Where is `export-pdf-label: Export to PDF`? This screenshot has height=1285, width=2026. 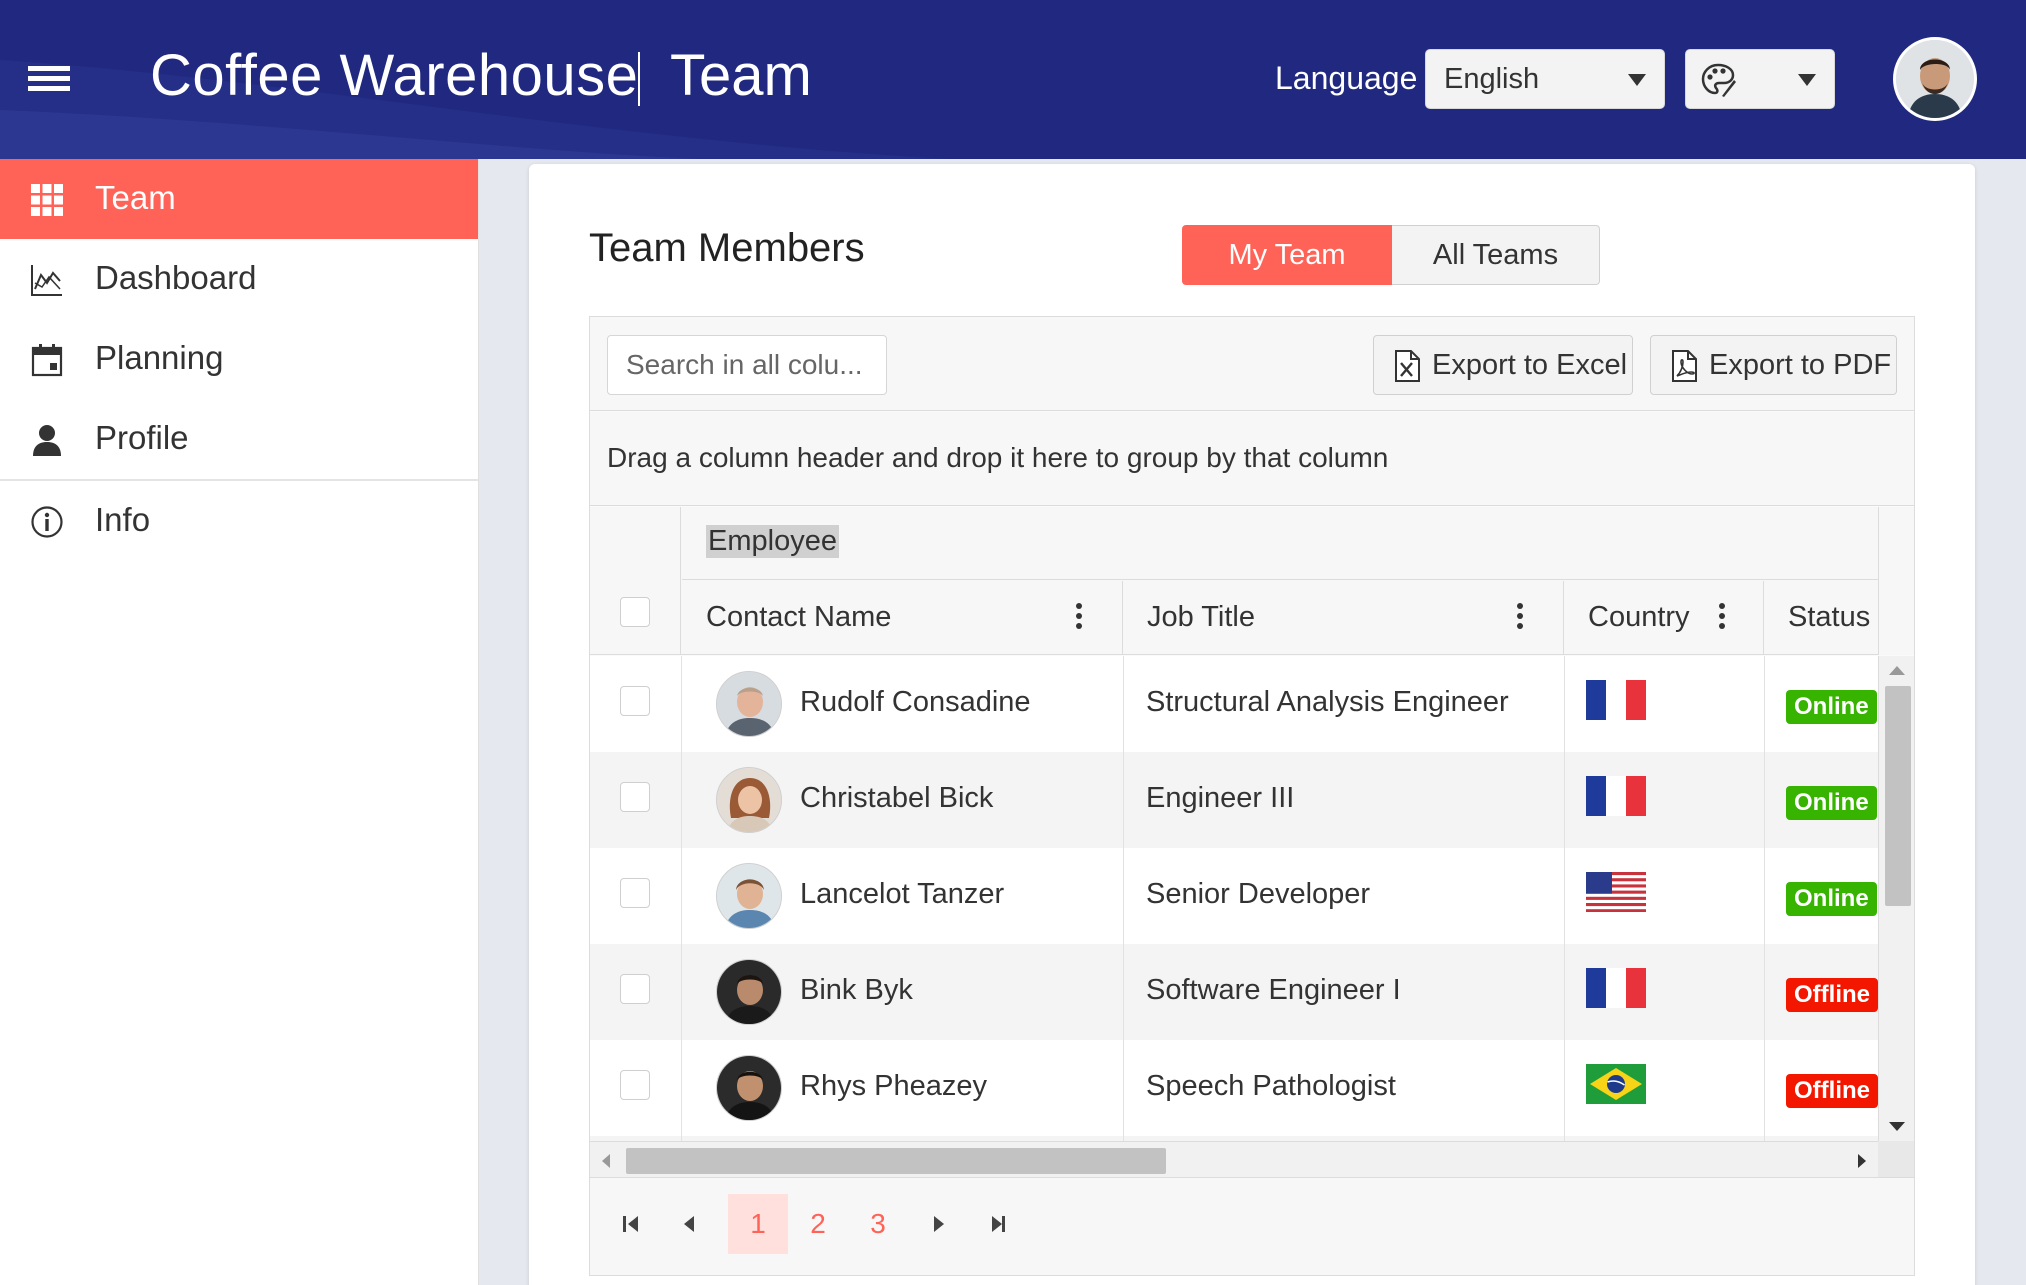 export-pdf-label: Export to PDF is located at coordinates (1800, 365).